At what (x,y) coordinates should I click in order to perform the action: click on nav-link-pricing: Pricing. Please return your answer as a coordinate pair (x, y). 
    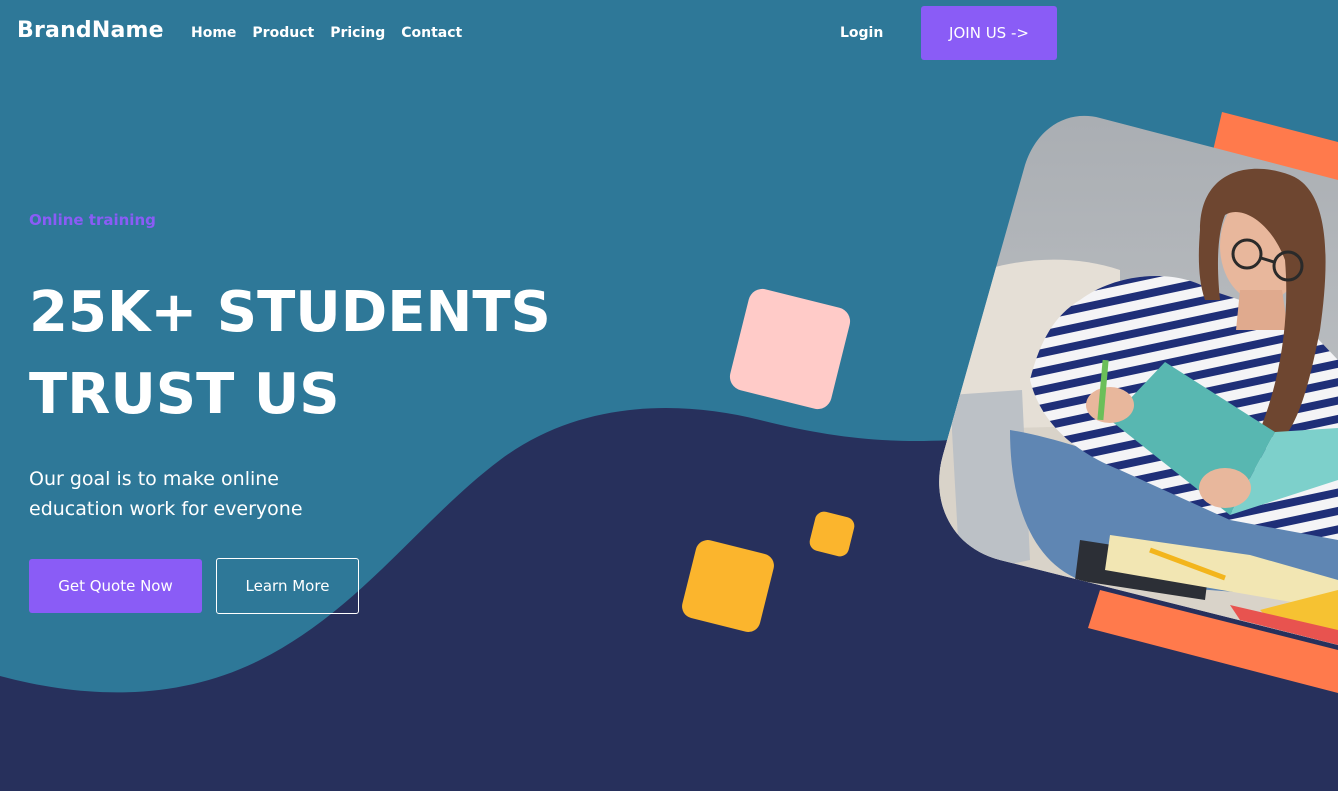
    Looking at the image, I should click on (357, 33).